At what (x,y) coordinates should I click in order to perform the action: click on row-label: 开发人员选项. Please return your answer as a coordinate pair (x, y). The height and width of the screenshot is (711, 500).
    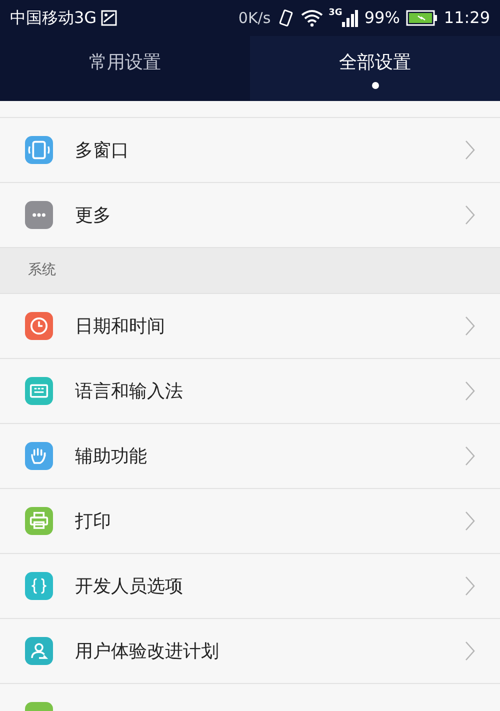
    Looking at the image, I should click on (129, 586).